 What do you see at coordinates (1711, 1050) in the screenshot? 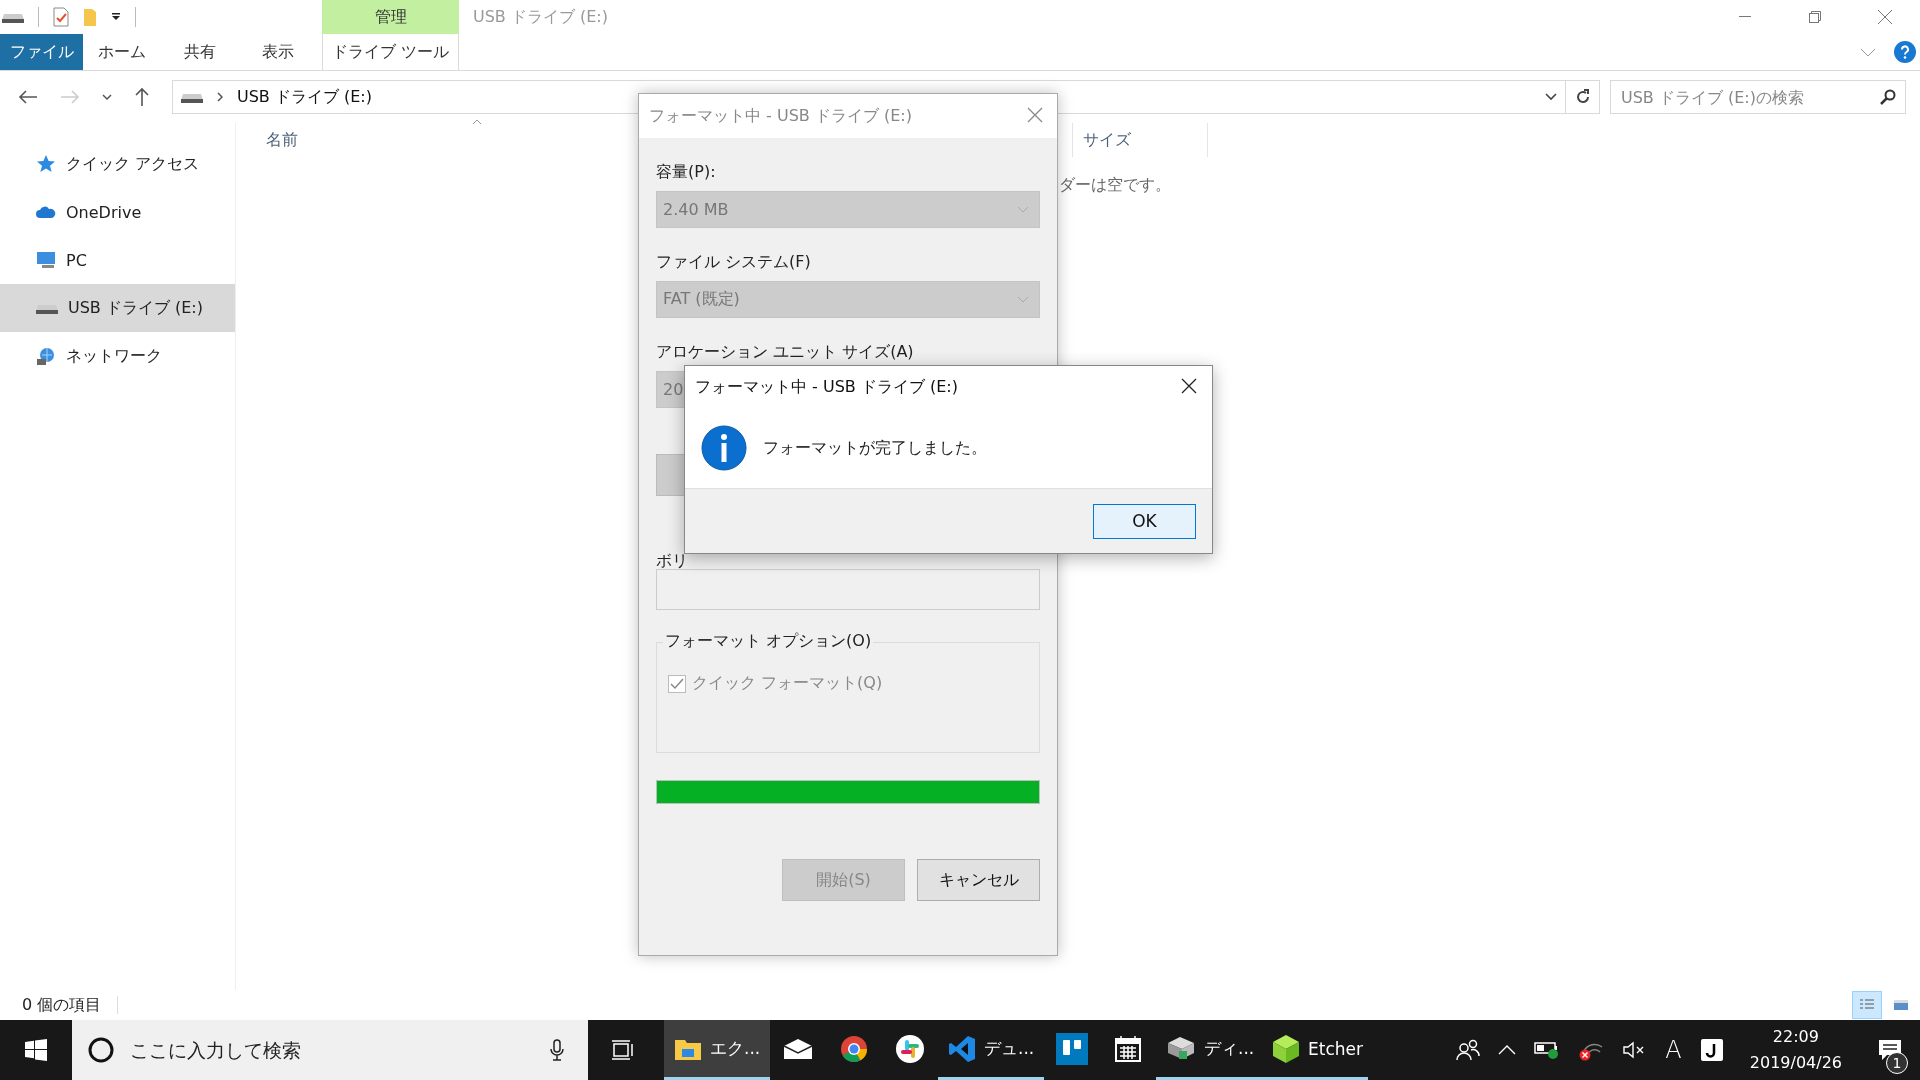
I see `app-tray-icon` at bounding box center [1711, 1050].